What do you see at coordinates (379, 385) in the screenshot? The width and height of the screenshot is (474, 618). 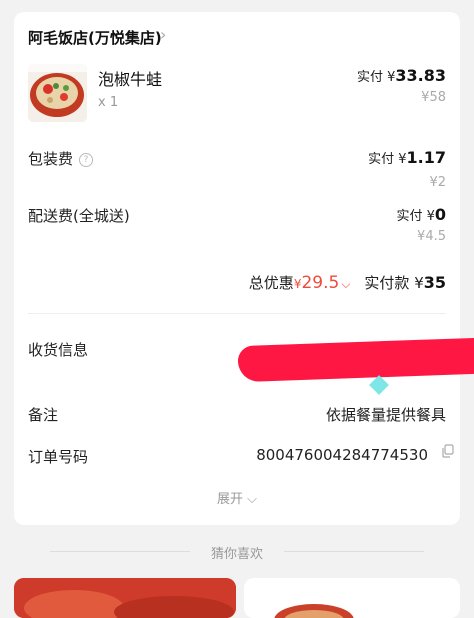 I see `decoration-mark` at bounding box center [379, 385].